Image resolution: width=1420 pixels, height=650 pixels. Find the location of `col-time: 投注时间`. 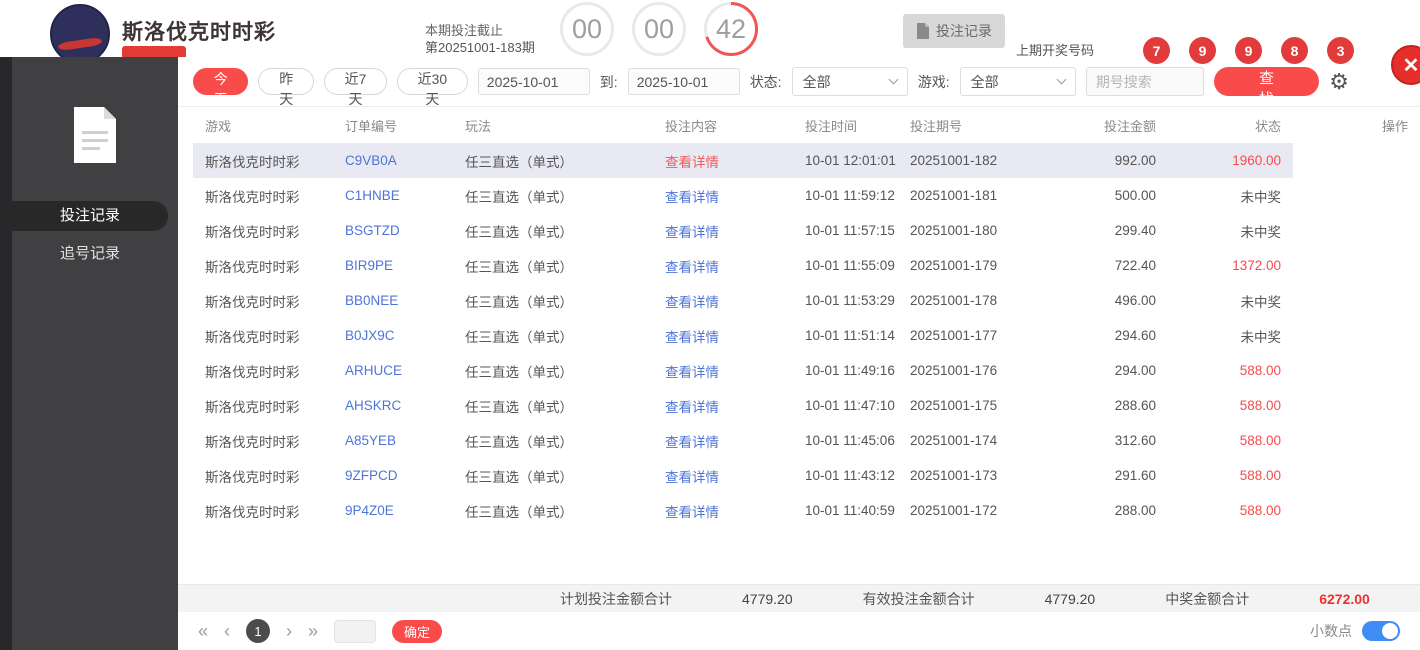

col-time: 投注时间 is located at coordinates (831, 126).